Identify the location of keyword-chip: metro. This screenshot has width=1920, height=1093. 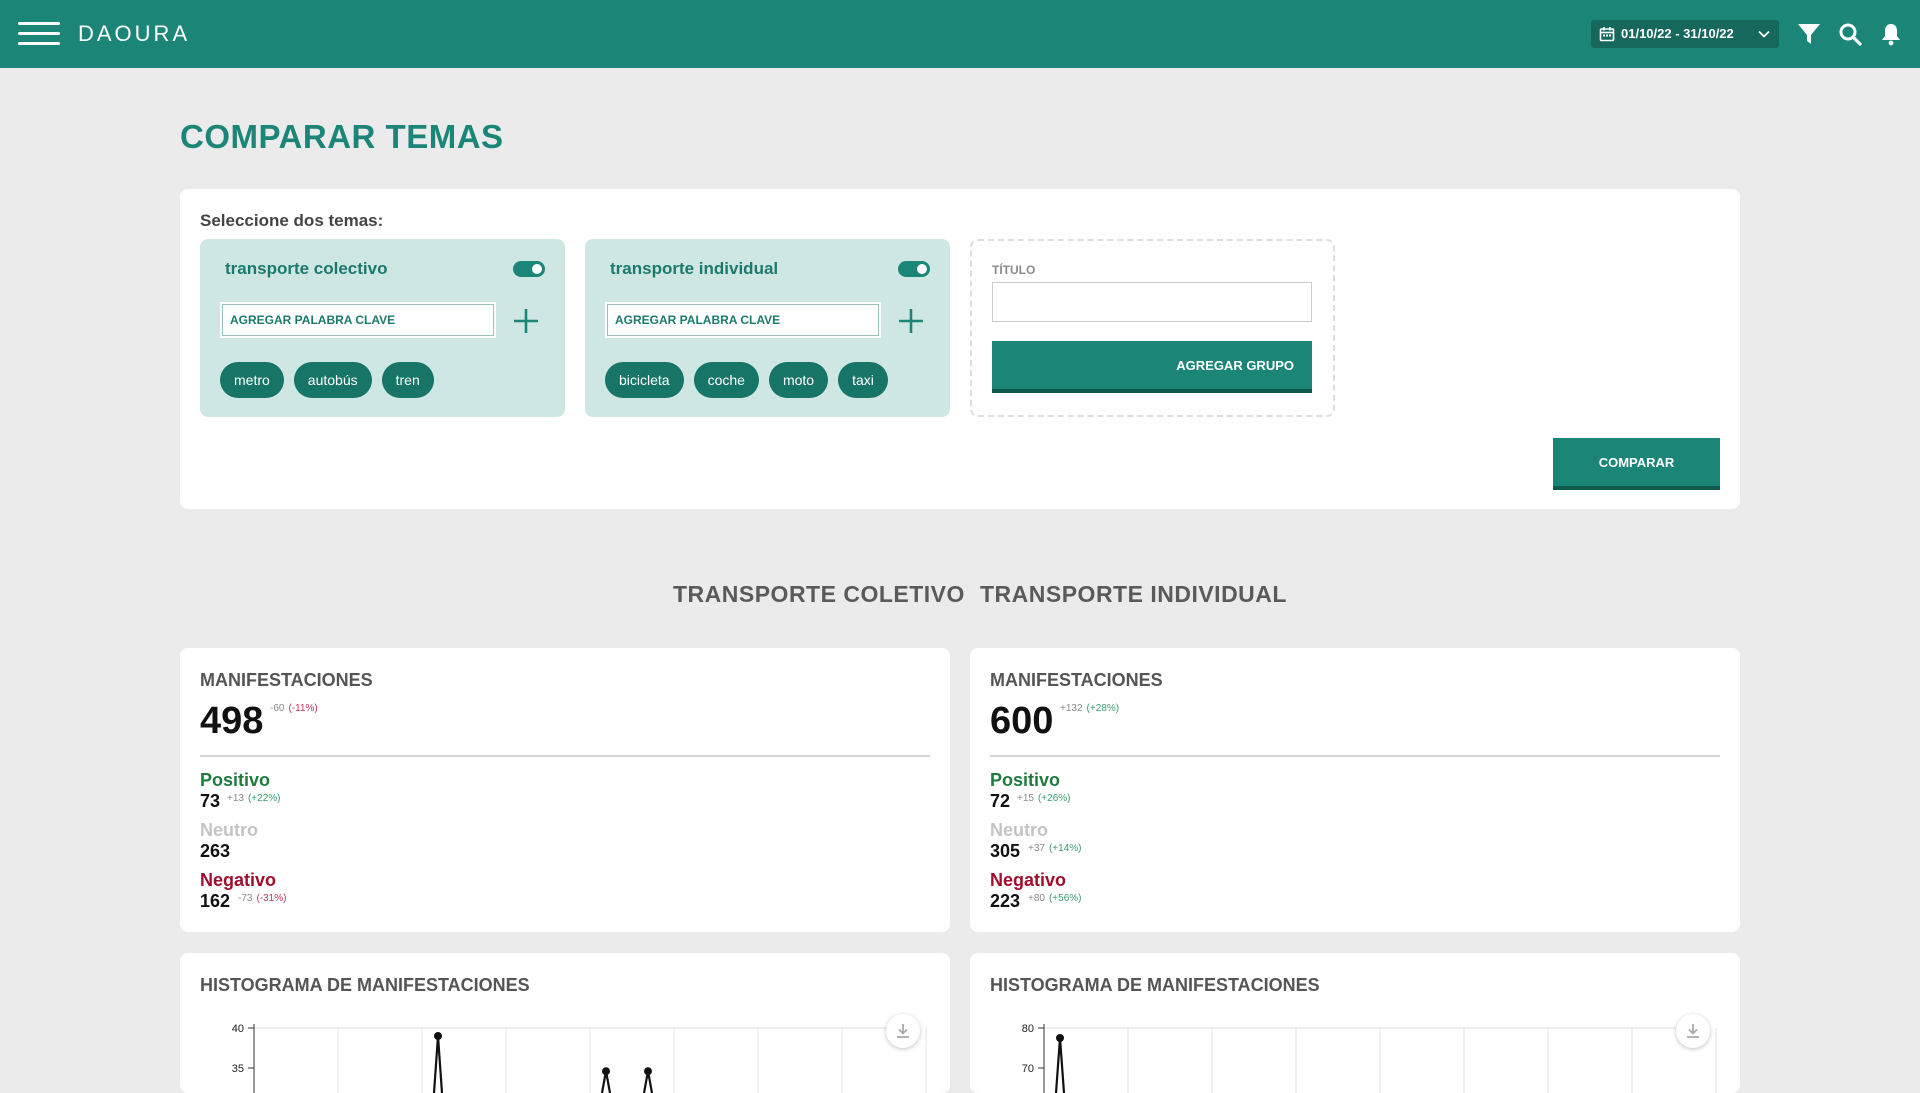
(252, 380).